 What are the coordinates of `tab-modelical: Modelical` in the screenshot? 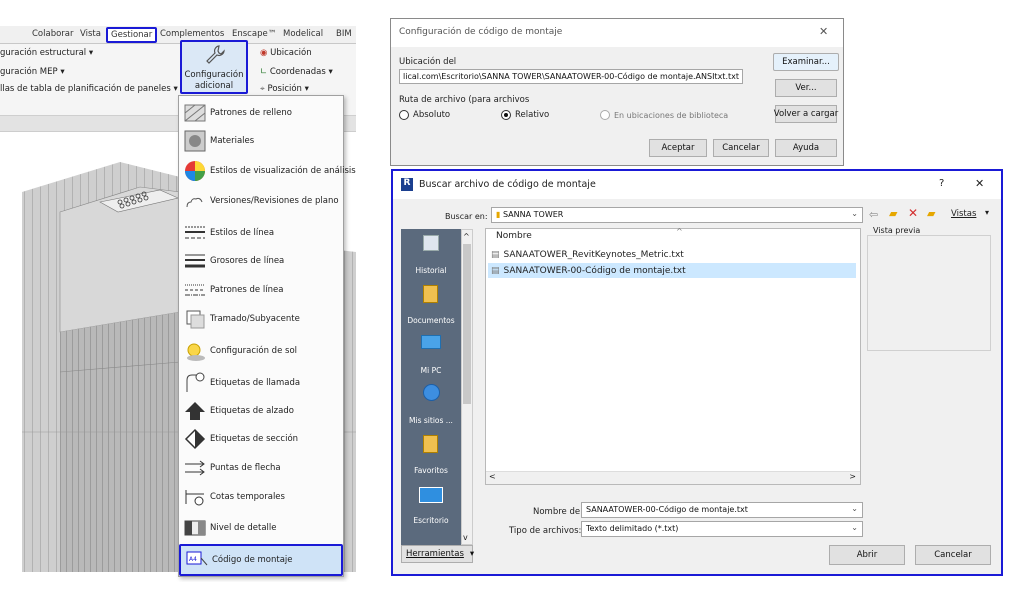 It's located at (303, 34).